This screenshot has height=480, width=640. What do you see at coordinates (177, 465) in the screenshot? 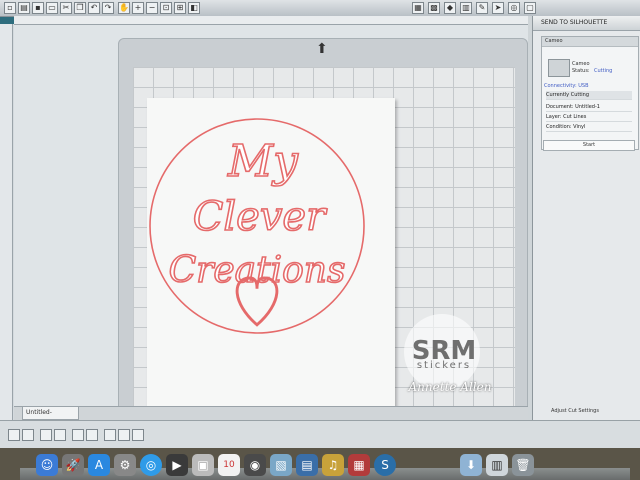
I see `facetime-icon: ▶` at bounding box center [177, 465].